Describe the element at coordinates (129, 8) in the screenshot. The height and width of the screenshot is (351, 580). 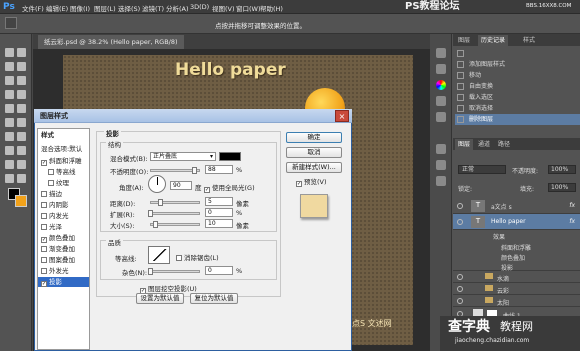
I see `menu-select: 选择(S)` at that location.